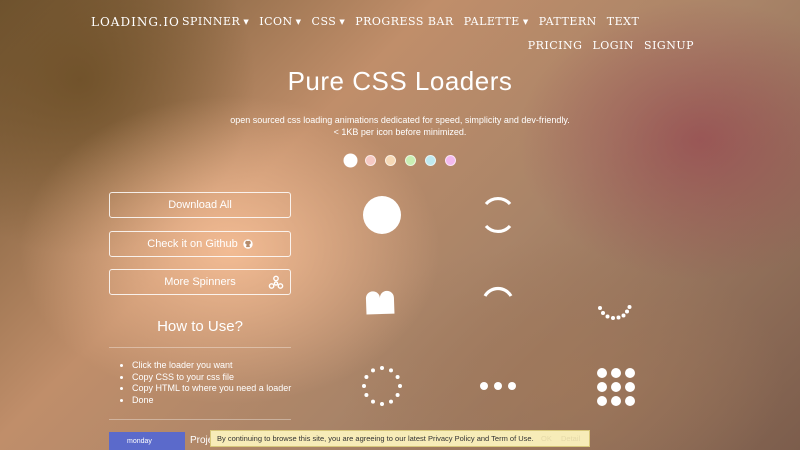 This screenshot has width=800, height=450. I want to click on nav-item-palette: PALETTE ▼, so click(496, 21).